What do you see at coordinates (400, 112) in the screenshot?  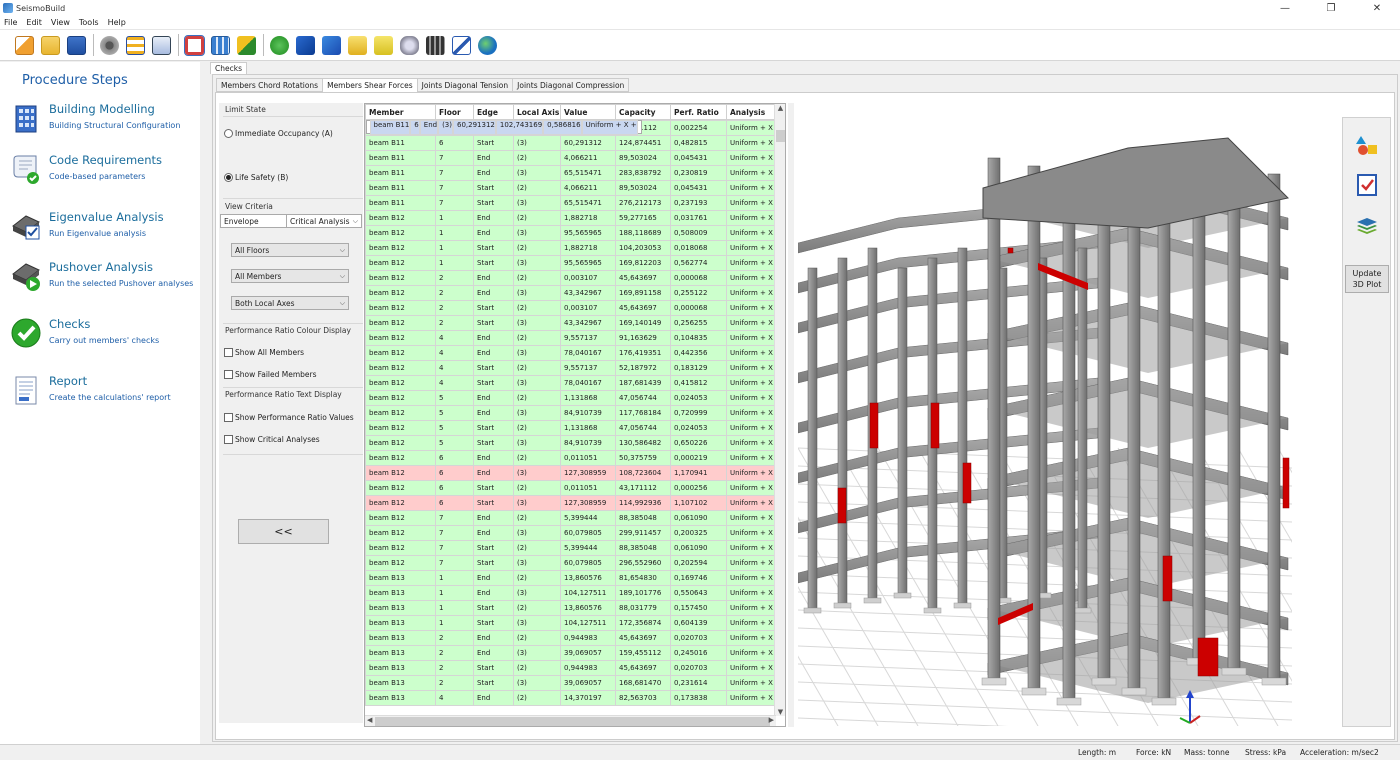 I see `column-header: Member` at bounding box center [400, 112].